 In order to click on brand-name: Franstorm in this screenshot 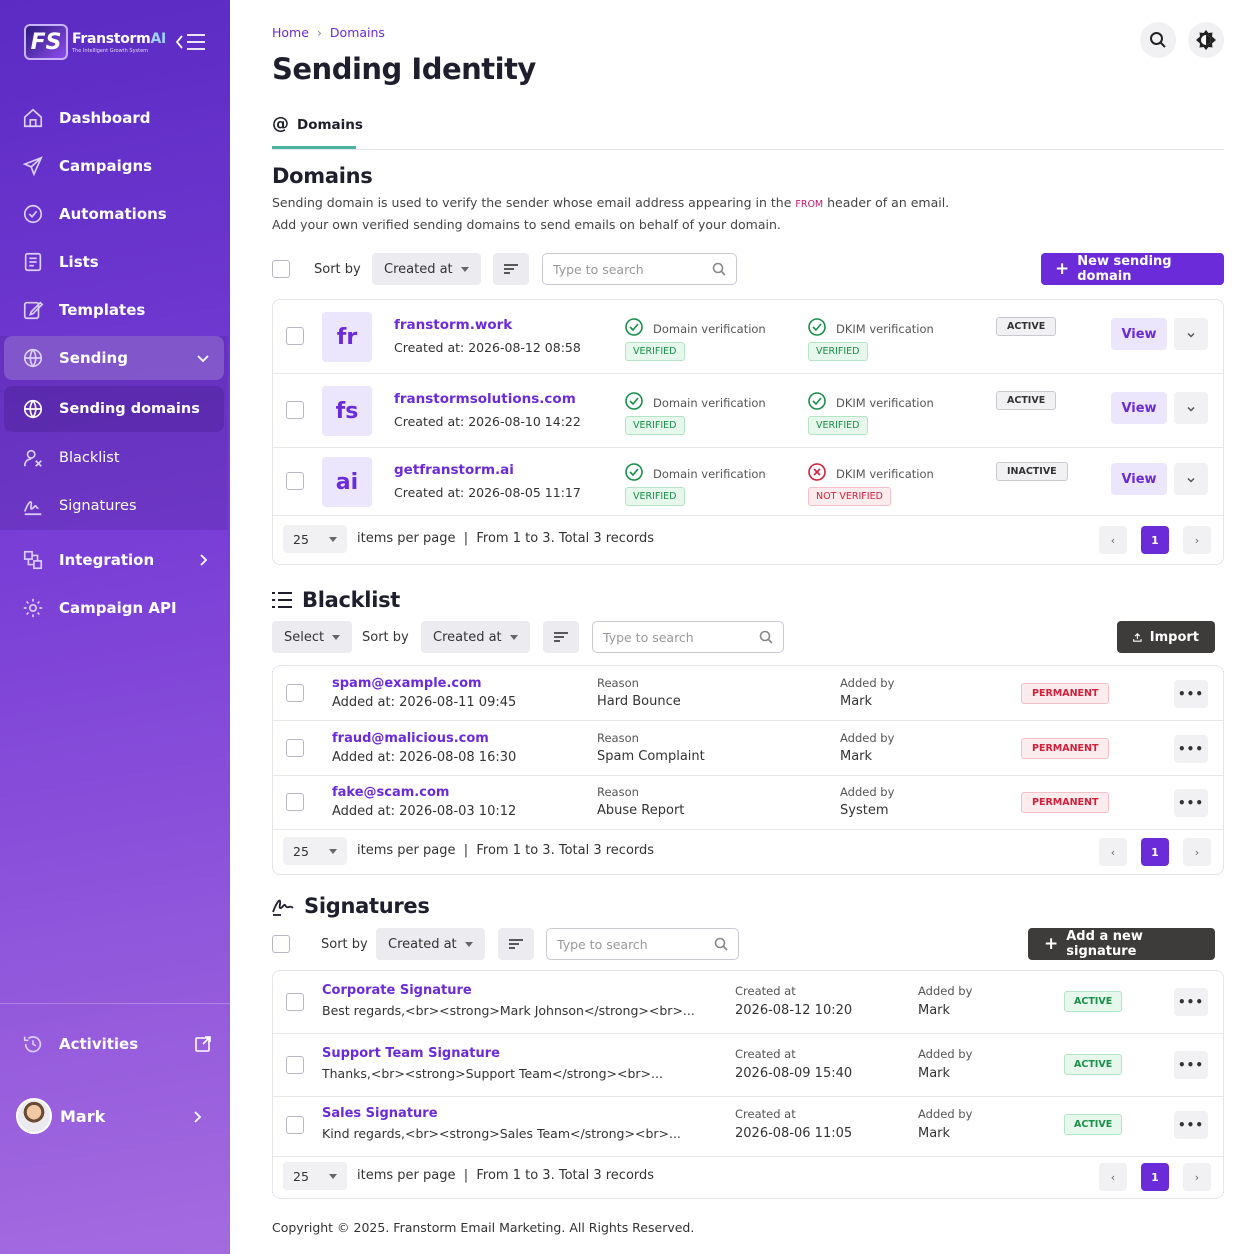, I will do `click(111, 38)`.